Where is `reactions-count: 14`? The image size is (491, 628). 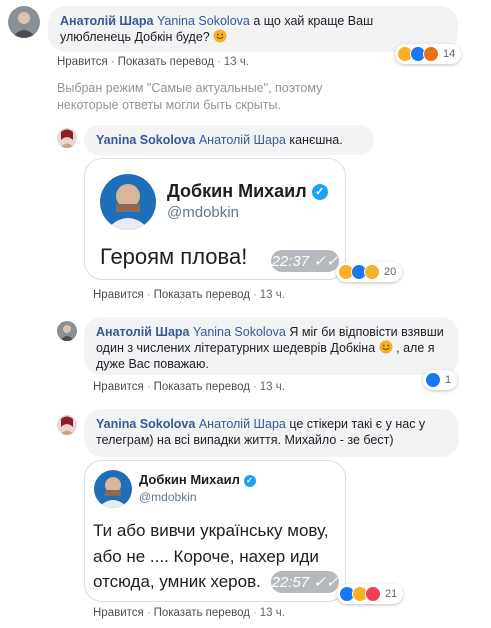 reactions-count: 14 is located at coordinates (449, 54).